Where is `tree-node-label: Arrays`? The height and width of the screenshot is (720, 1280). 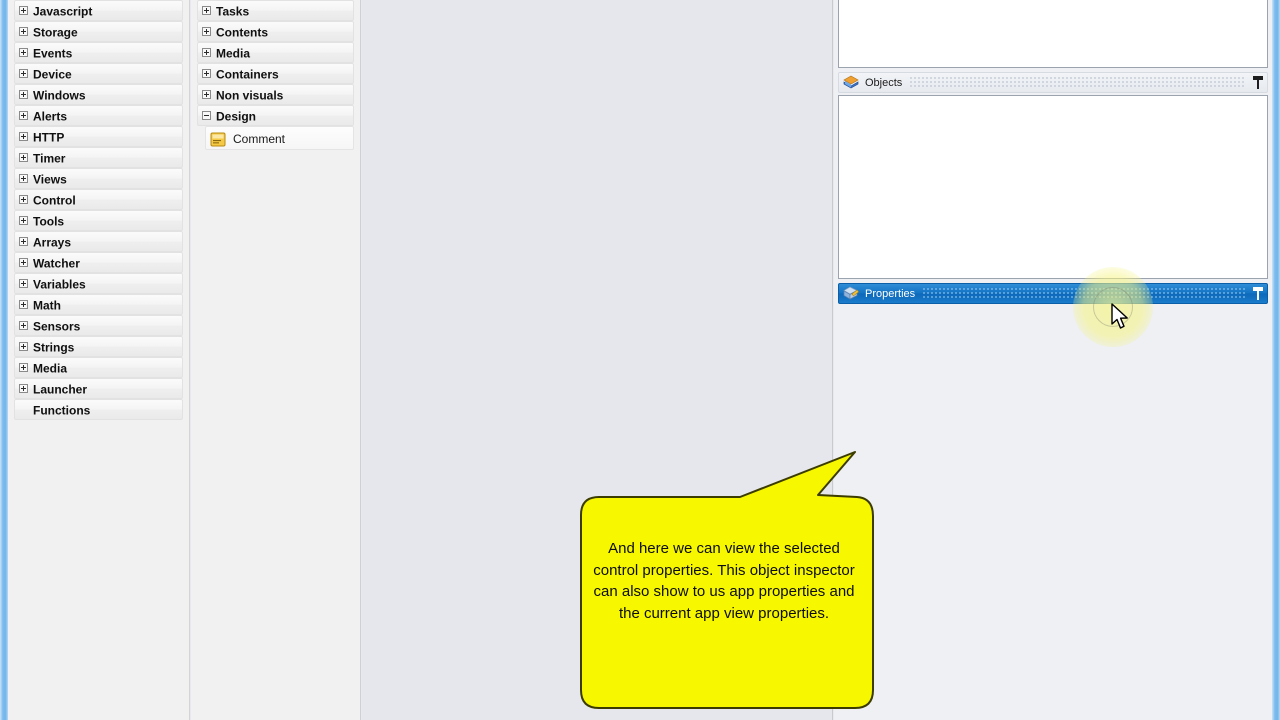
tree-node-label: Arrays is located at coordinates (52, 242).